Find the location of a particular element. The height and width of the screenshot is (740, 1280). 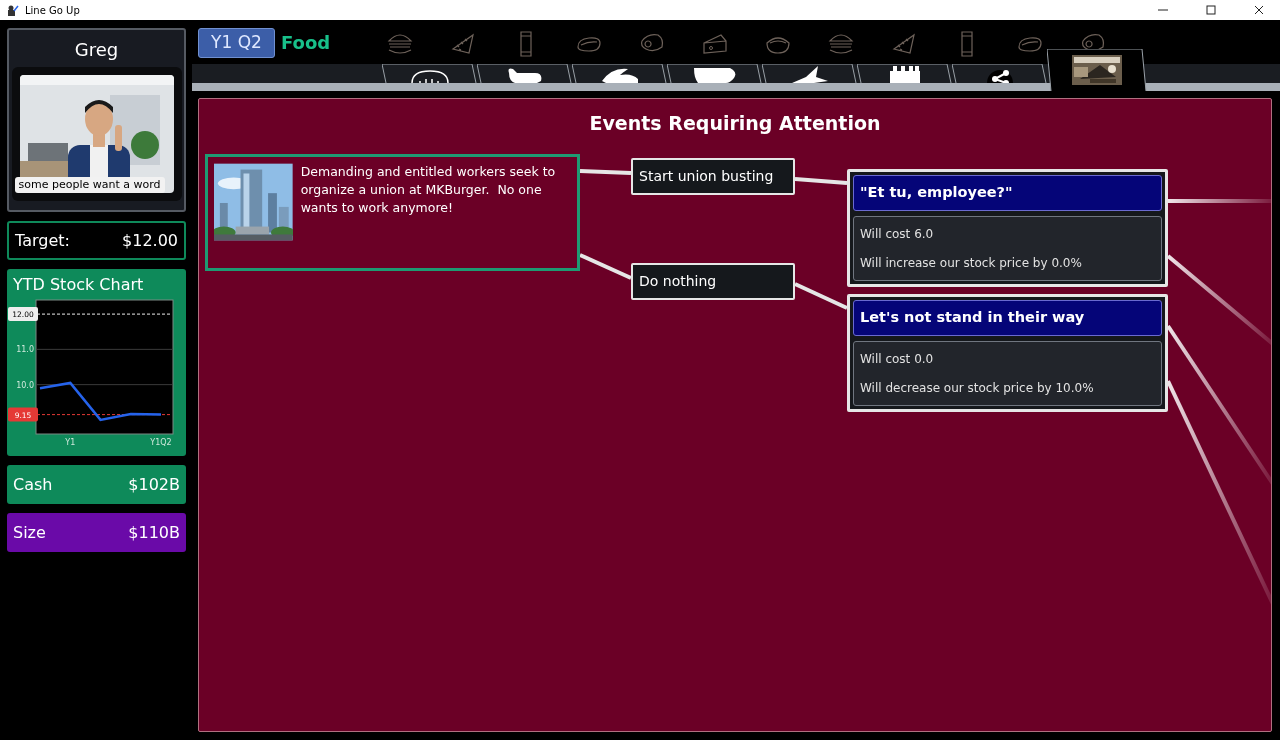

choice-button: Start union busting is located at coordinates (713, 176).